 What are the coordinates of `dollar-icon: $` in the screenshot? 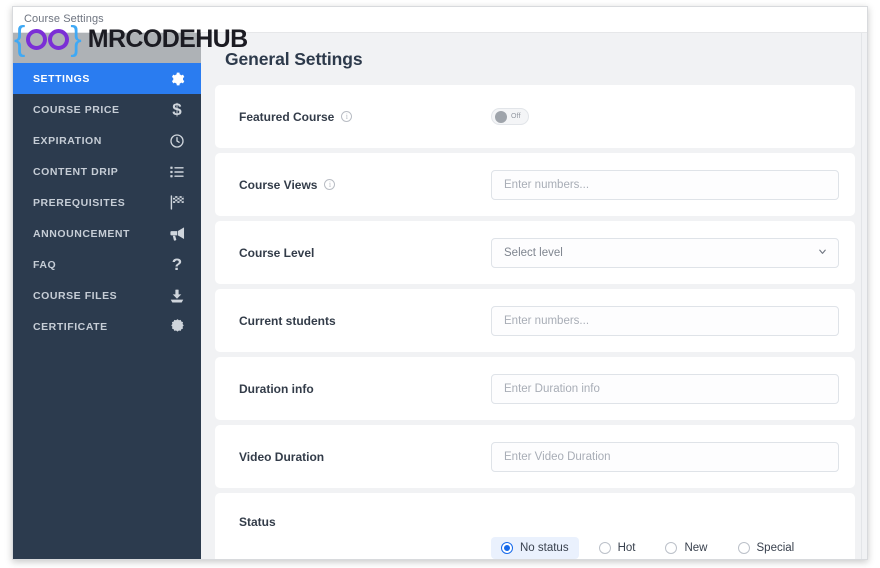 It's located at (177, 109).